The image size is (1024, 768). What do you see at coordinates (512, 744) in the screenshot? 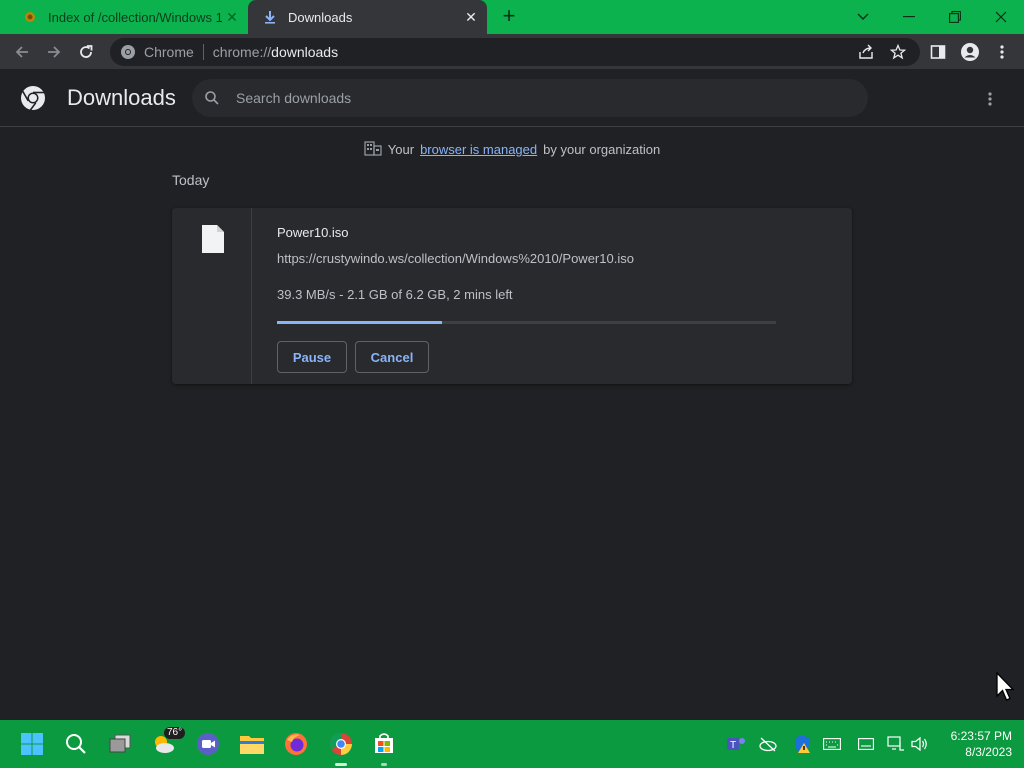
I see `windows-taskbar: T 6:23:57 PM 8/3/2023` at bounding box center [512, 744].